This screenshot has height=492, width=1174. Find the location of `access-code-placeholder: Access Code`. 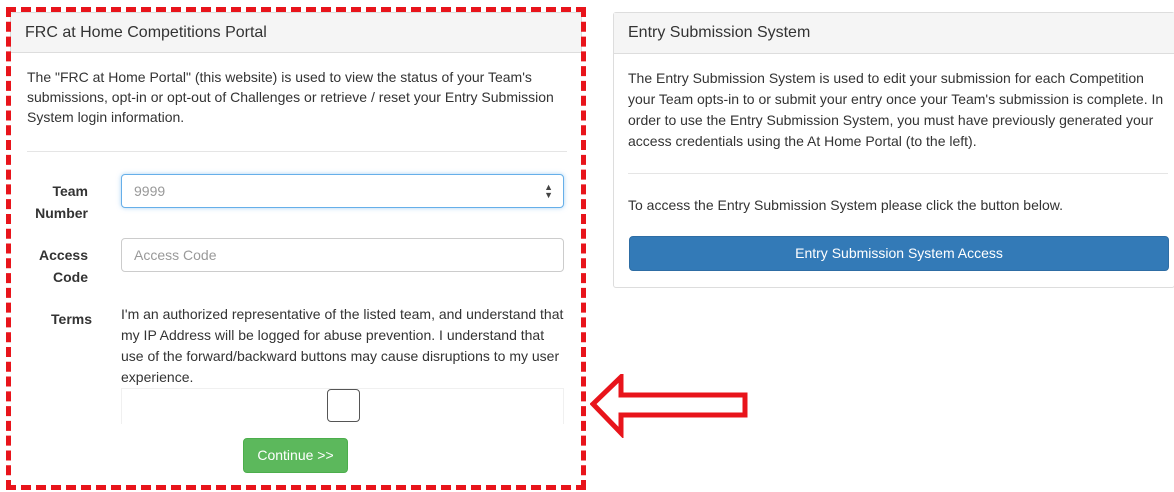

access-code-placeholder: Access Code is located at coordinates (175, 255).